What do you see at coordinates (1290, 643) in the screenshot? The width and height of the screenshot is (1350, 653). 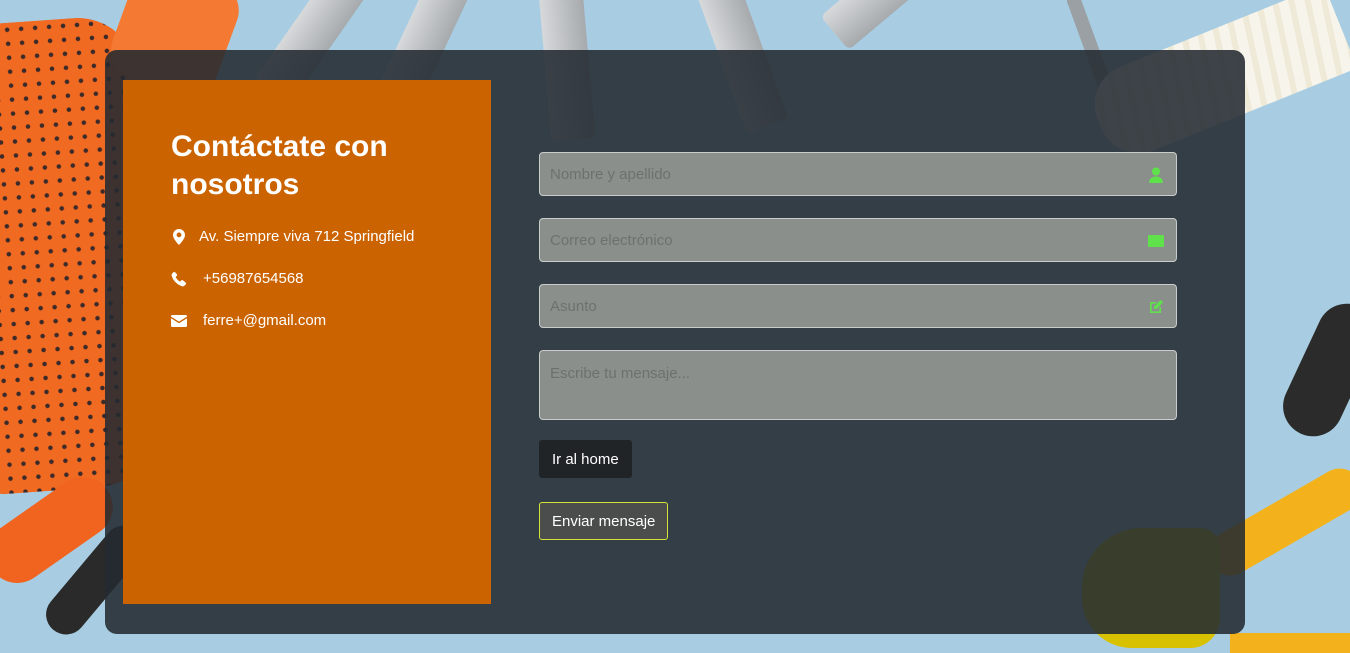 I see `tool-decoration` at bounding box center [1290, 643].